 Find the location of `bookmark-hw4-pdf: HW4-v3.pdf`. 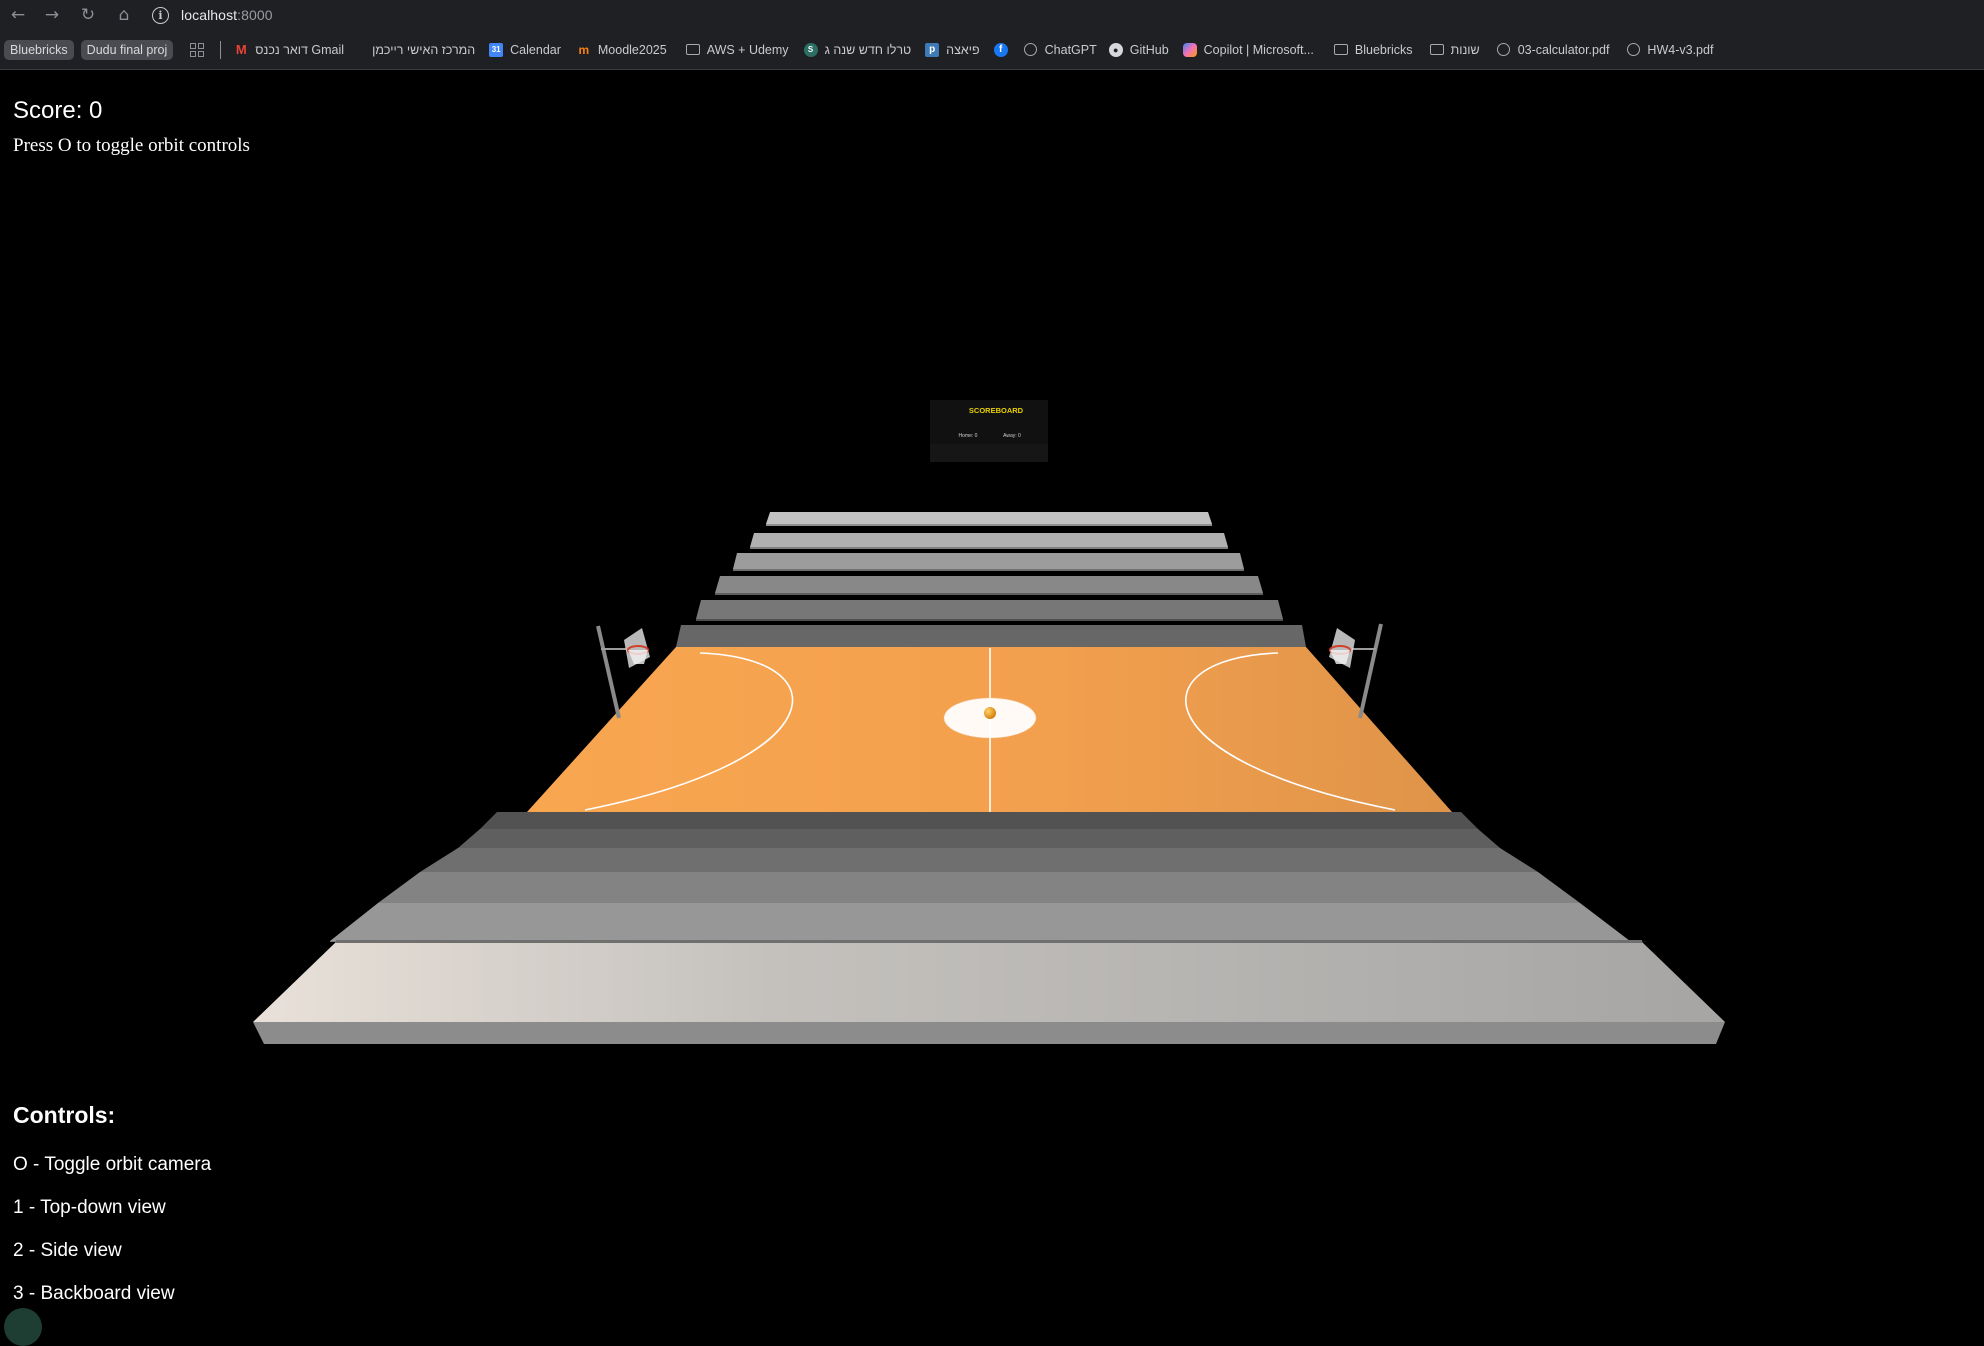

bookmark-hw4-pdf: HW4-v3.pdf is located at coordinates (1669, 50).